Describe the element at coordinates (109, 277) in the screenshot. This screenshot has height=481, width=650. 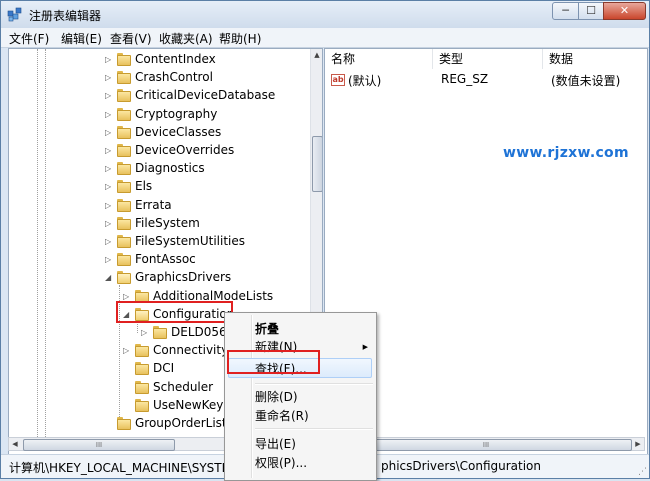
I see `expanded-arrow-icon: ◢` at that location.